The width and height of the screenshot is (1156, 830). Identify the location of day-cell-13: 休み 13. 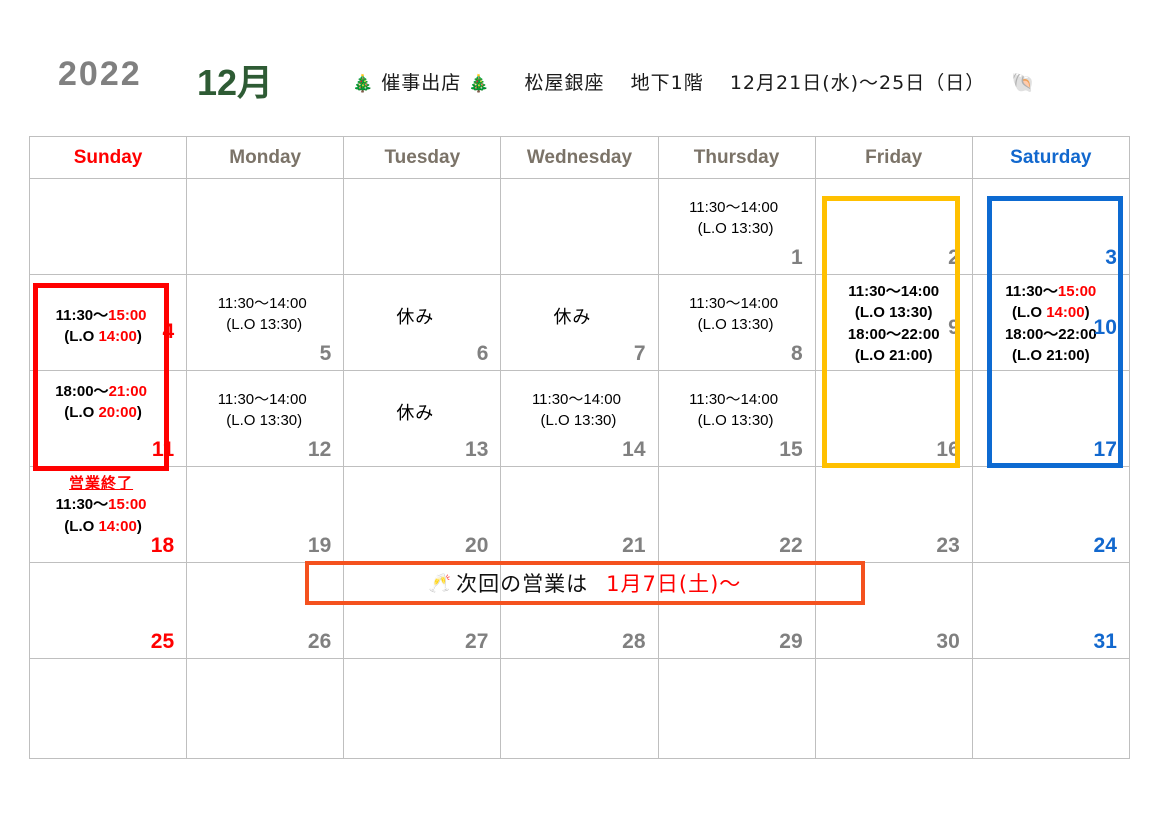
(422, 418).